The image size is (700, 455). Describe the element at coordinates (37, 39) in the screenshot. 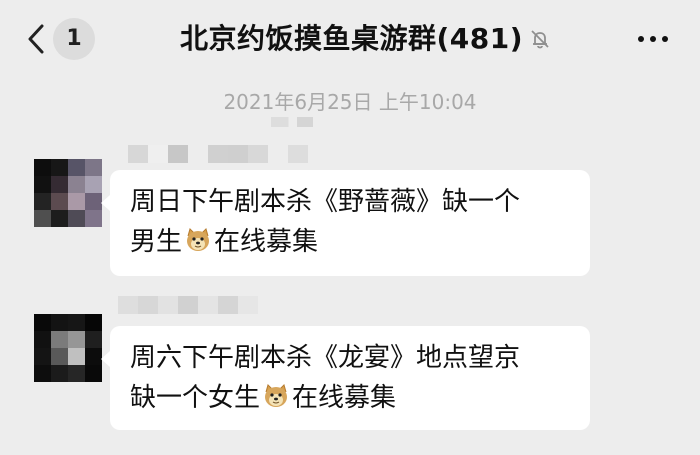

I see `back-arrow-icon` at that location.